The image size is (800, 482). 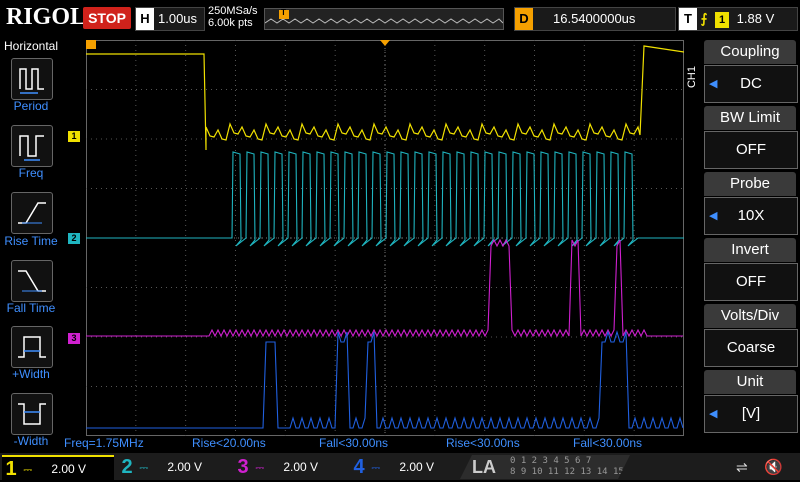 I want to click on timebase-box: H 1.00us, so click(x=170, y=19).